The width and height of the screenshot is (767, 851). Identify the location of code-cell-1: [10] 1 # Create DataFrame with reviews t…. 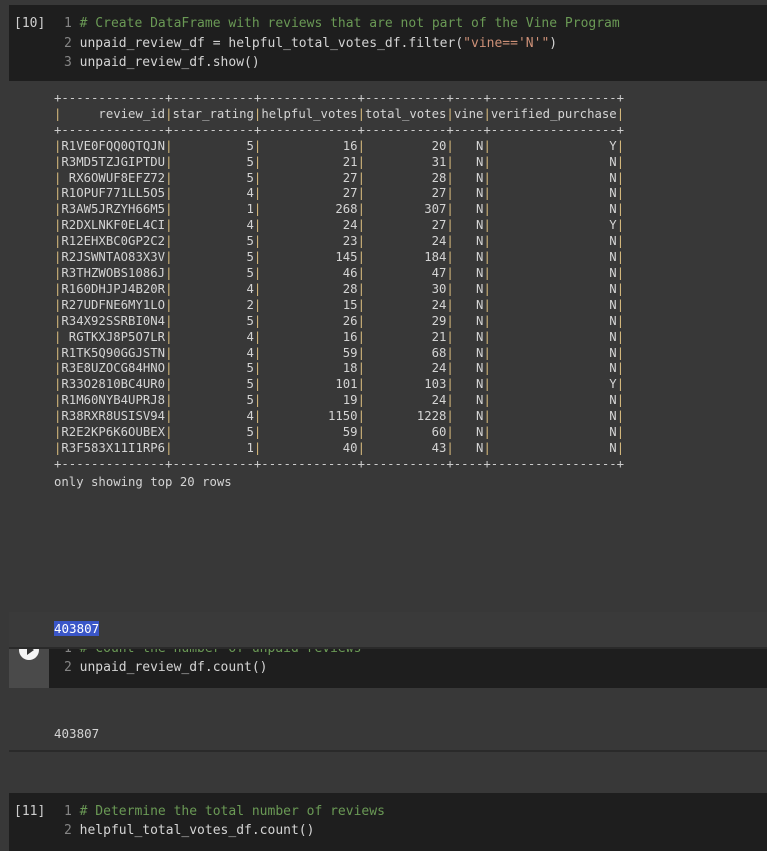
(388, 43).